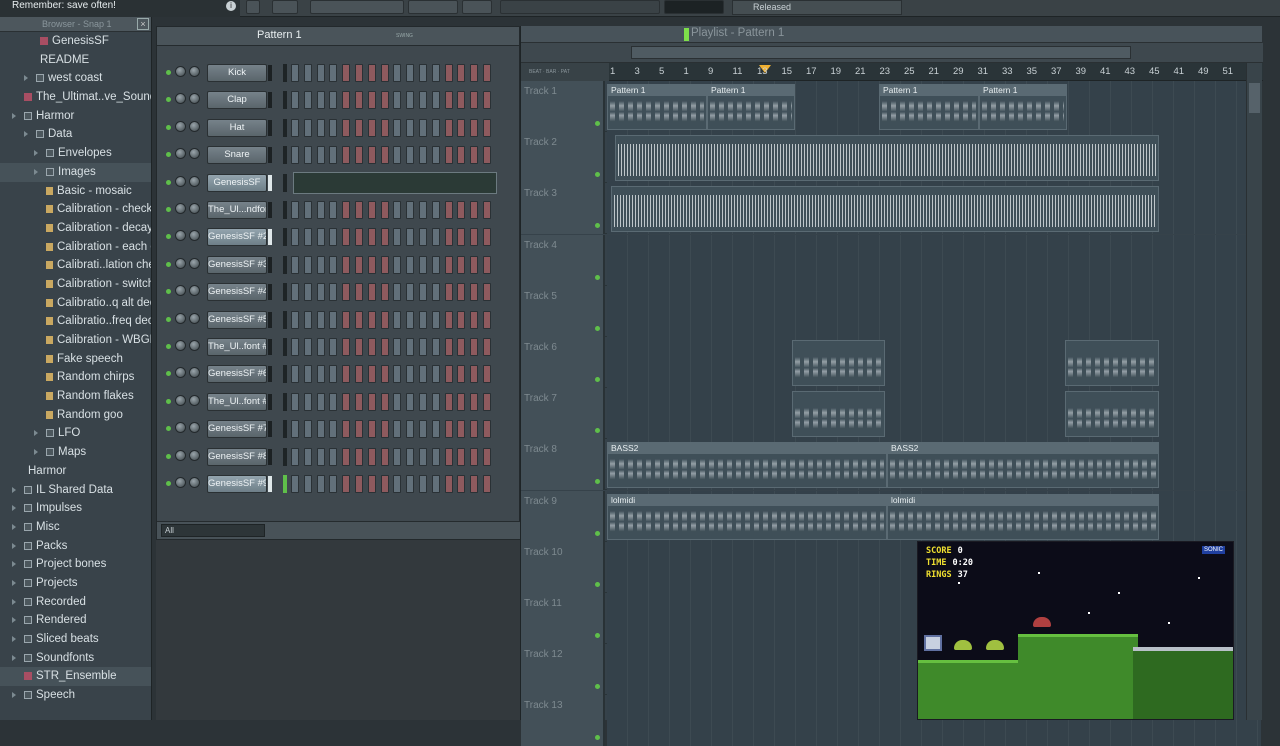 This screenshot has width=1280, height=746. What do you see at coordinates (75, 209) in the screenshot?
I see `browser-item: Calibration - checker` at bounding box center [75, 209].